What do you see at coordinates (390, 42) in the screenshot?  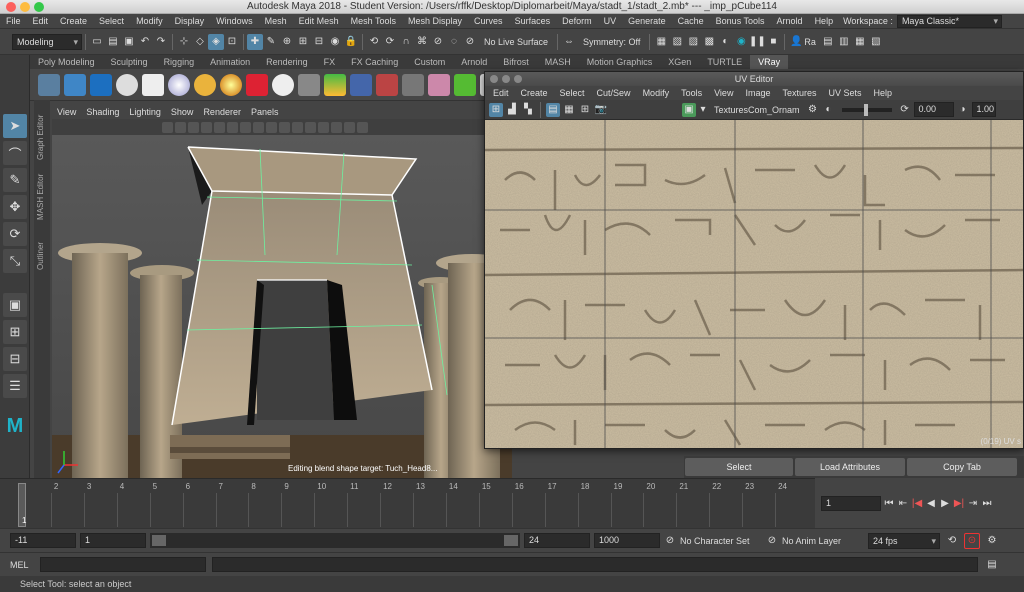 I see `construction-icon: ⟳` at bounding box center [390, 42].